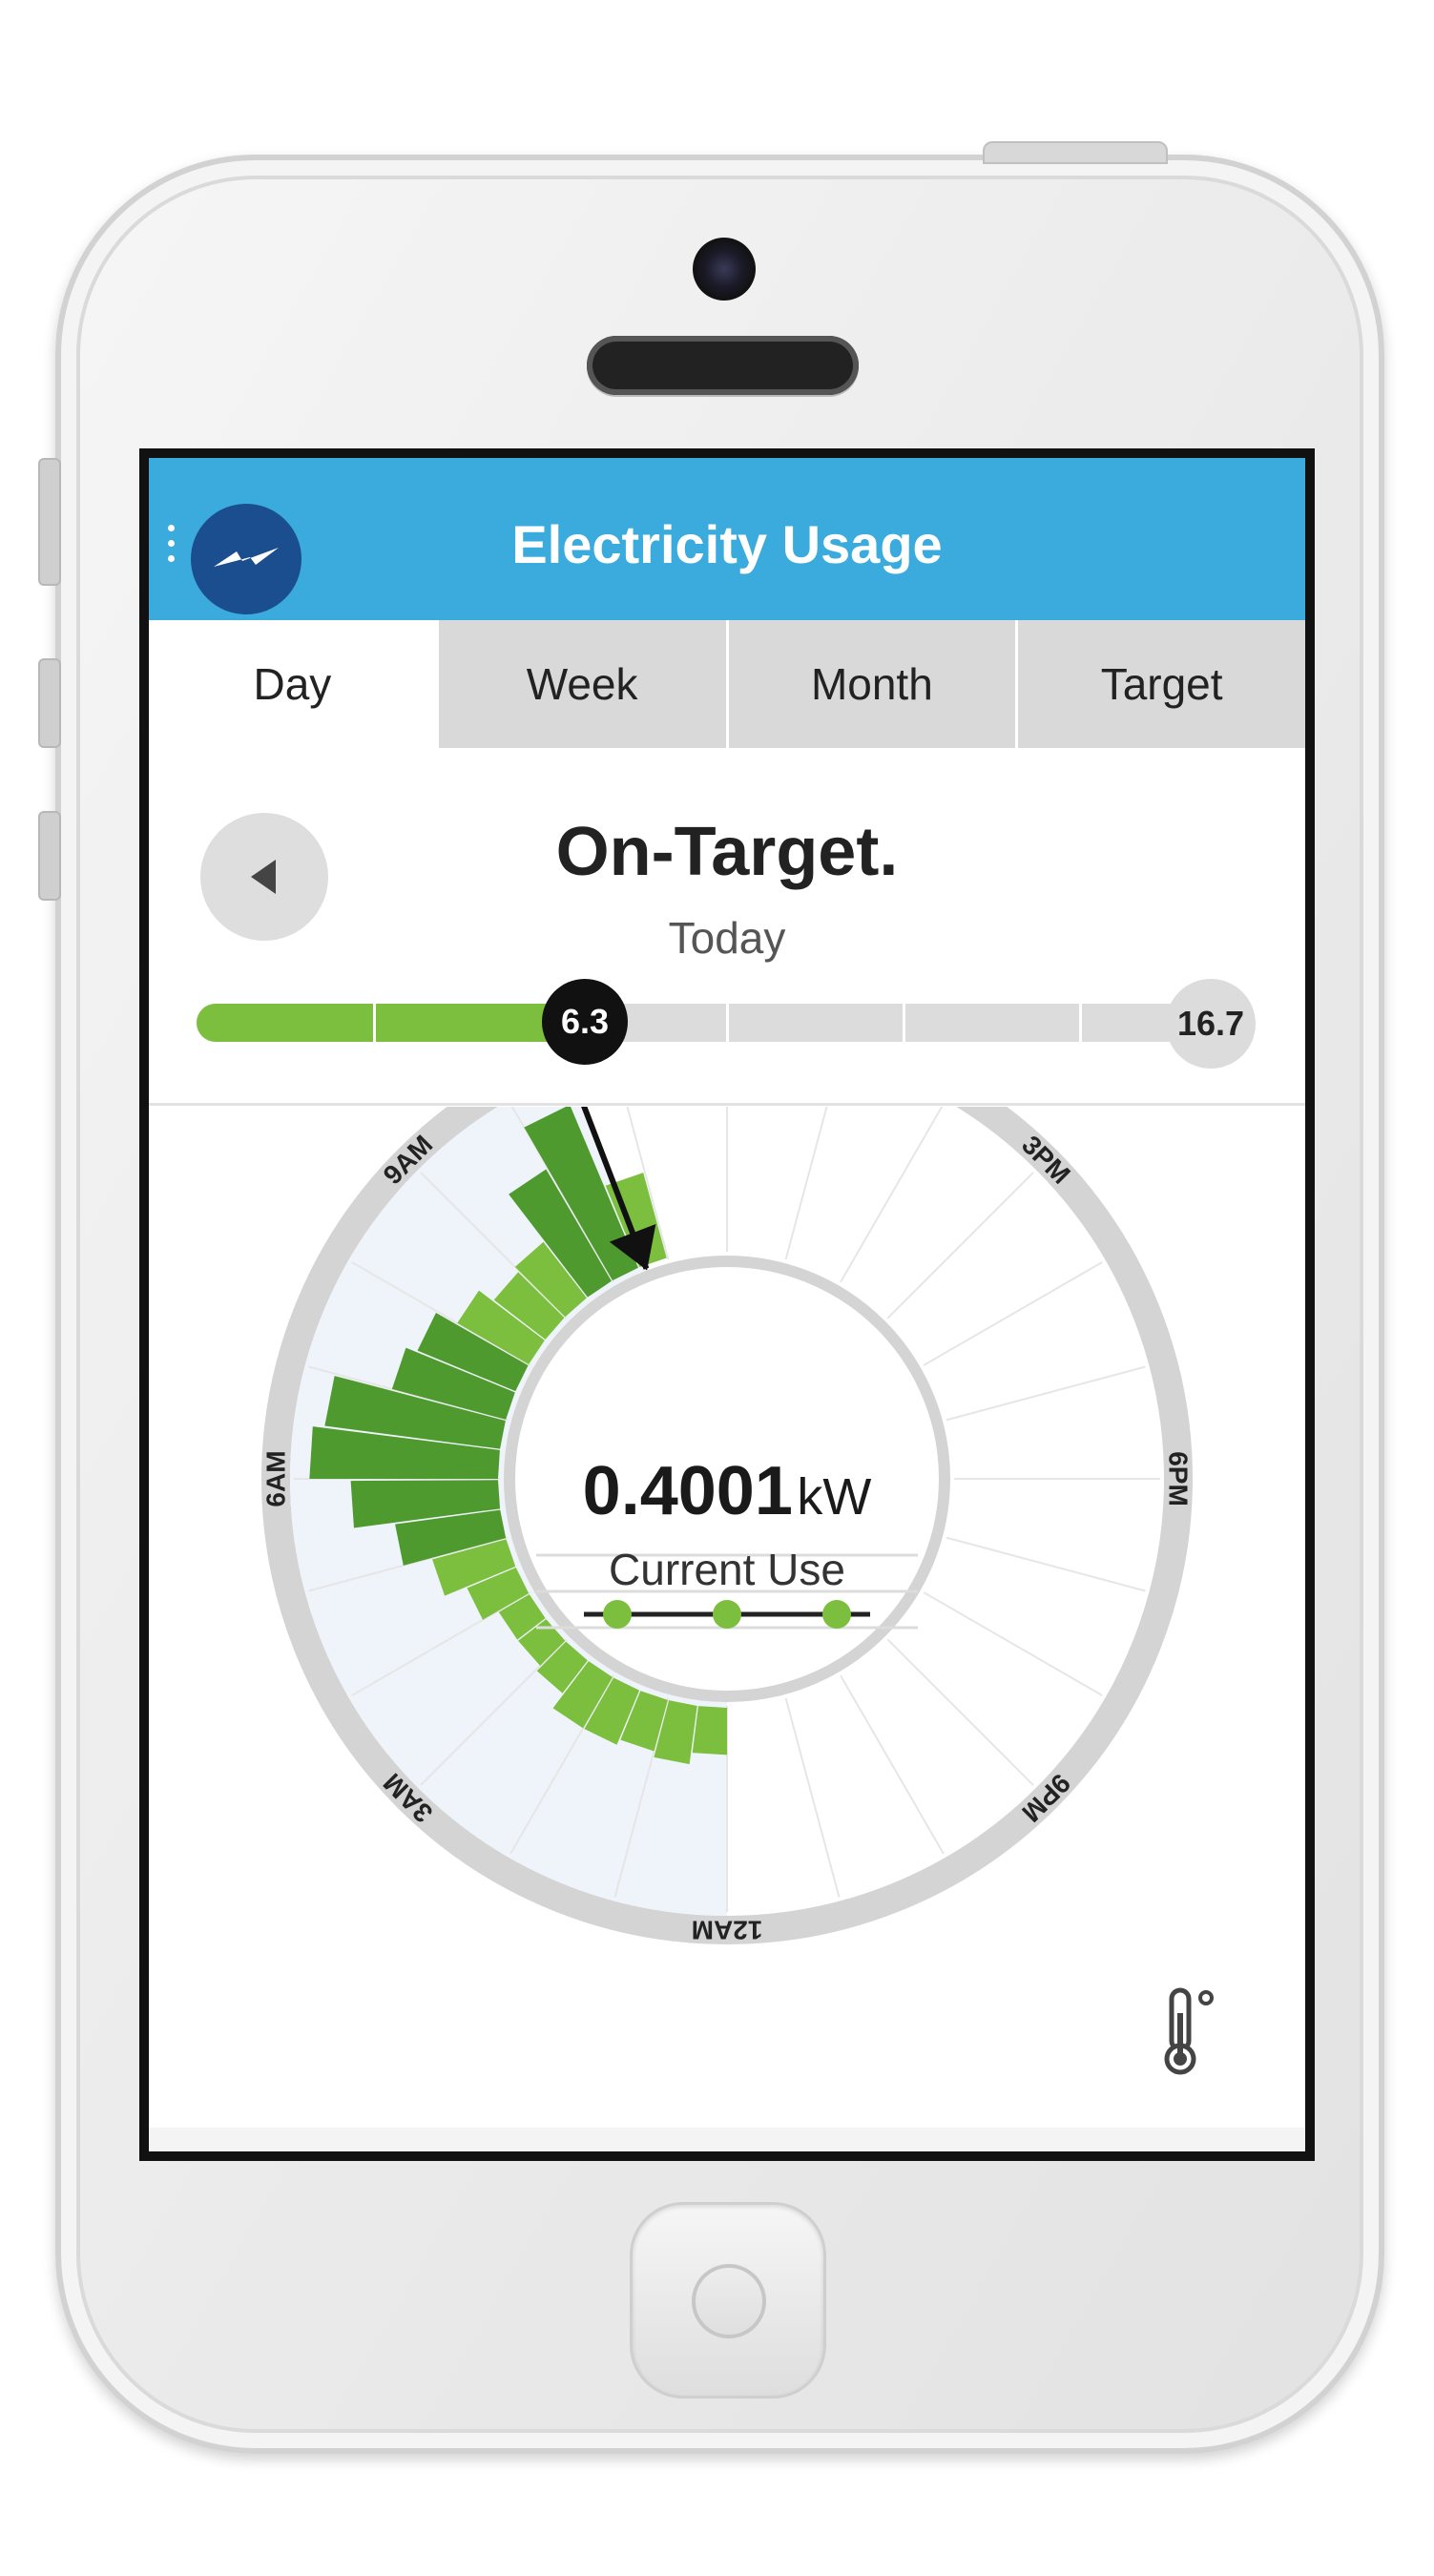 The height and width of the screenshot is (2576, 1434). I want to click on volume-up-button, so click(49, 703).